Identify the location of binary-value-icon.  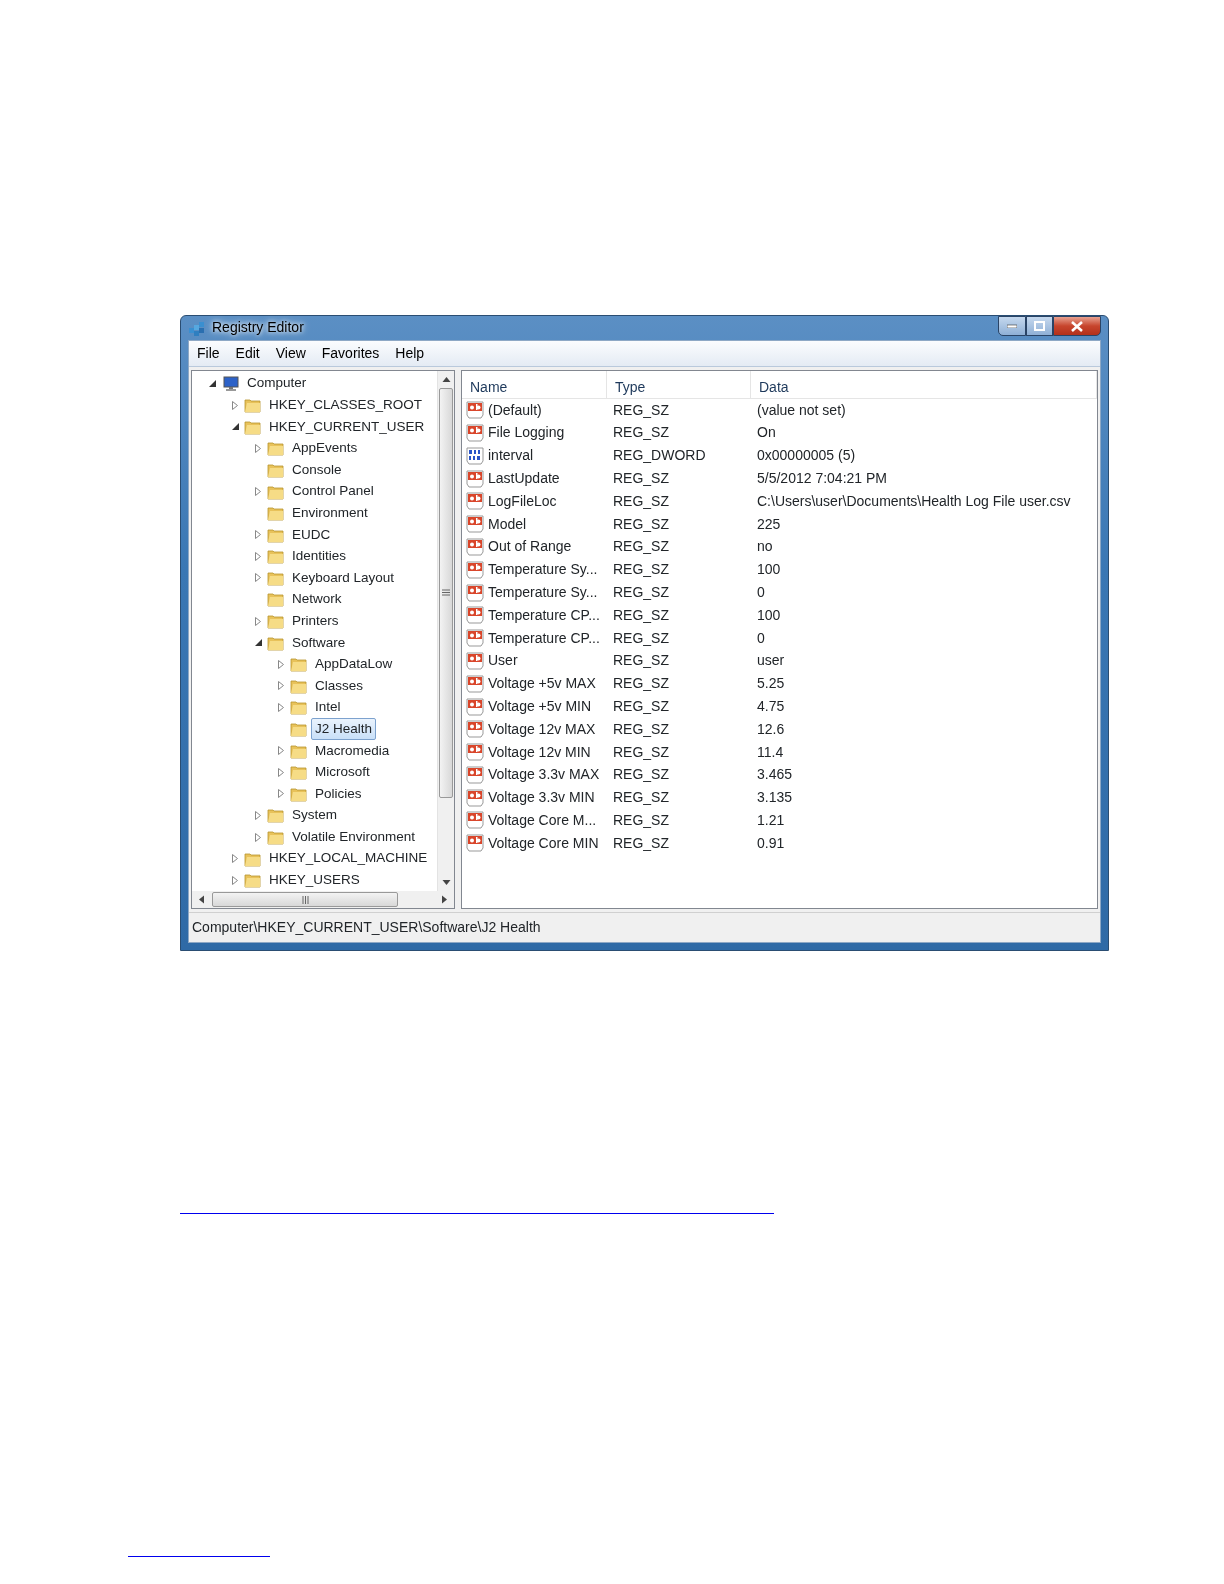
(475, 455).